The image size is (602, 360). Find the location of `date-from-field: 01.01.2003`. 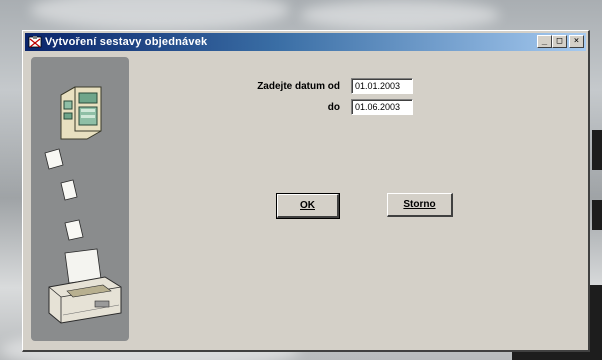

date-from-field: 01.01.2003 is located at coordinates (382, 86).